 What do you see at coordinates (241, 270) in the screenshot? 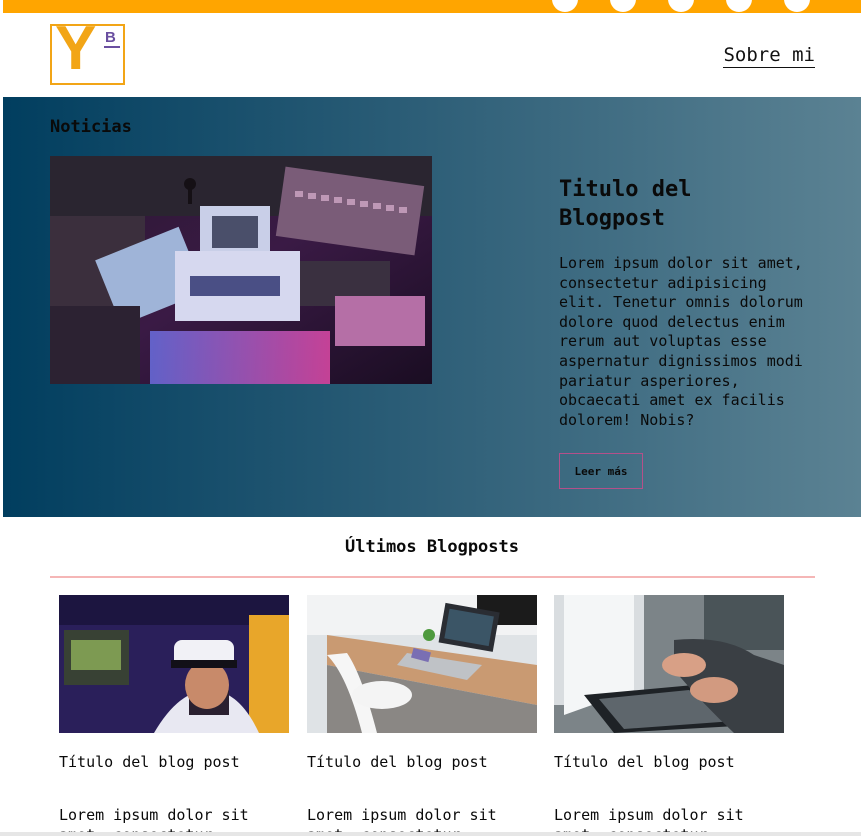
I see `hero-image` at bounding box center [241, 270].